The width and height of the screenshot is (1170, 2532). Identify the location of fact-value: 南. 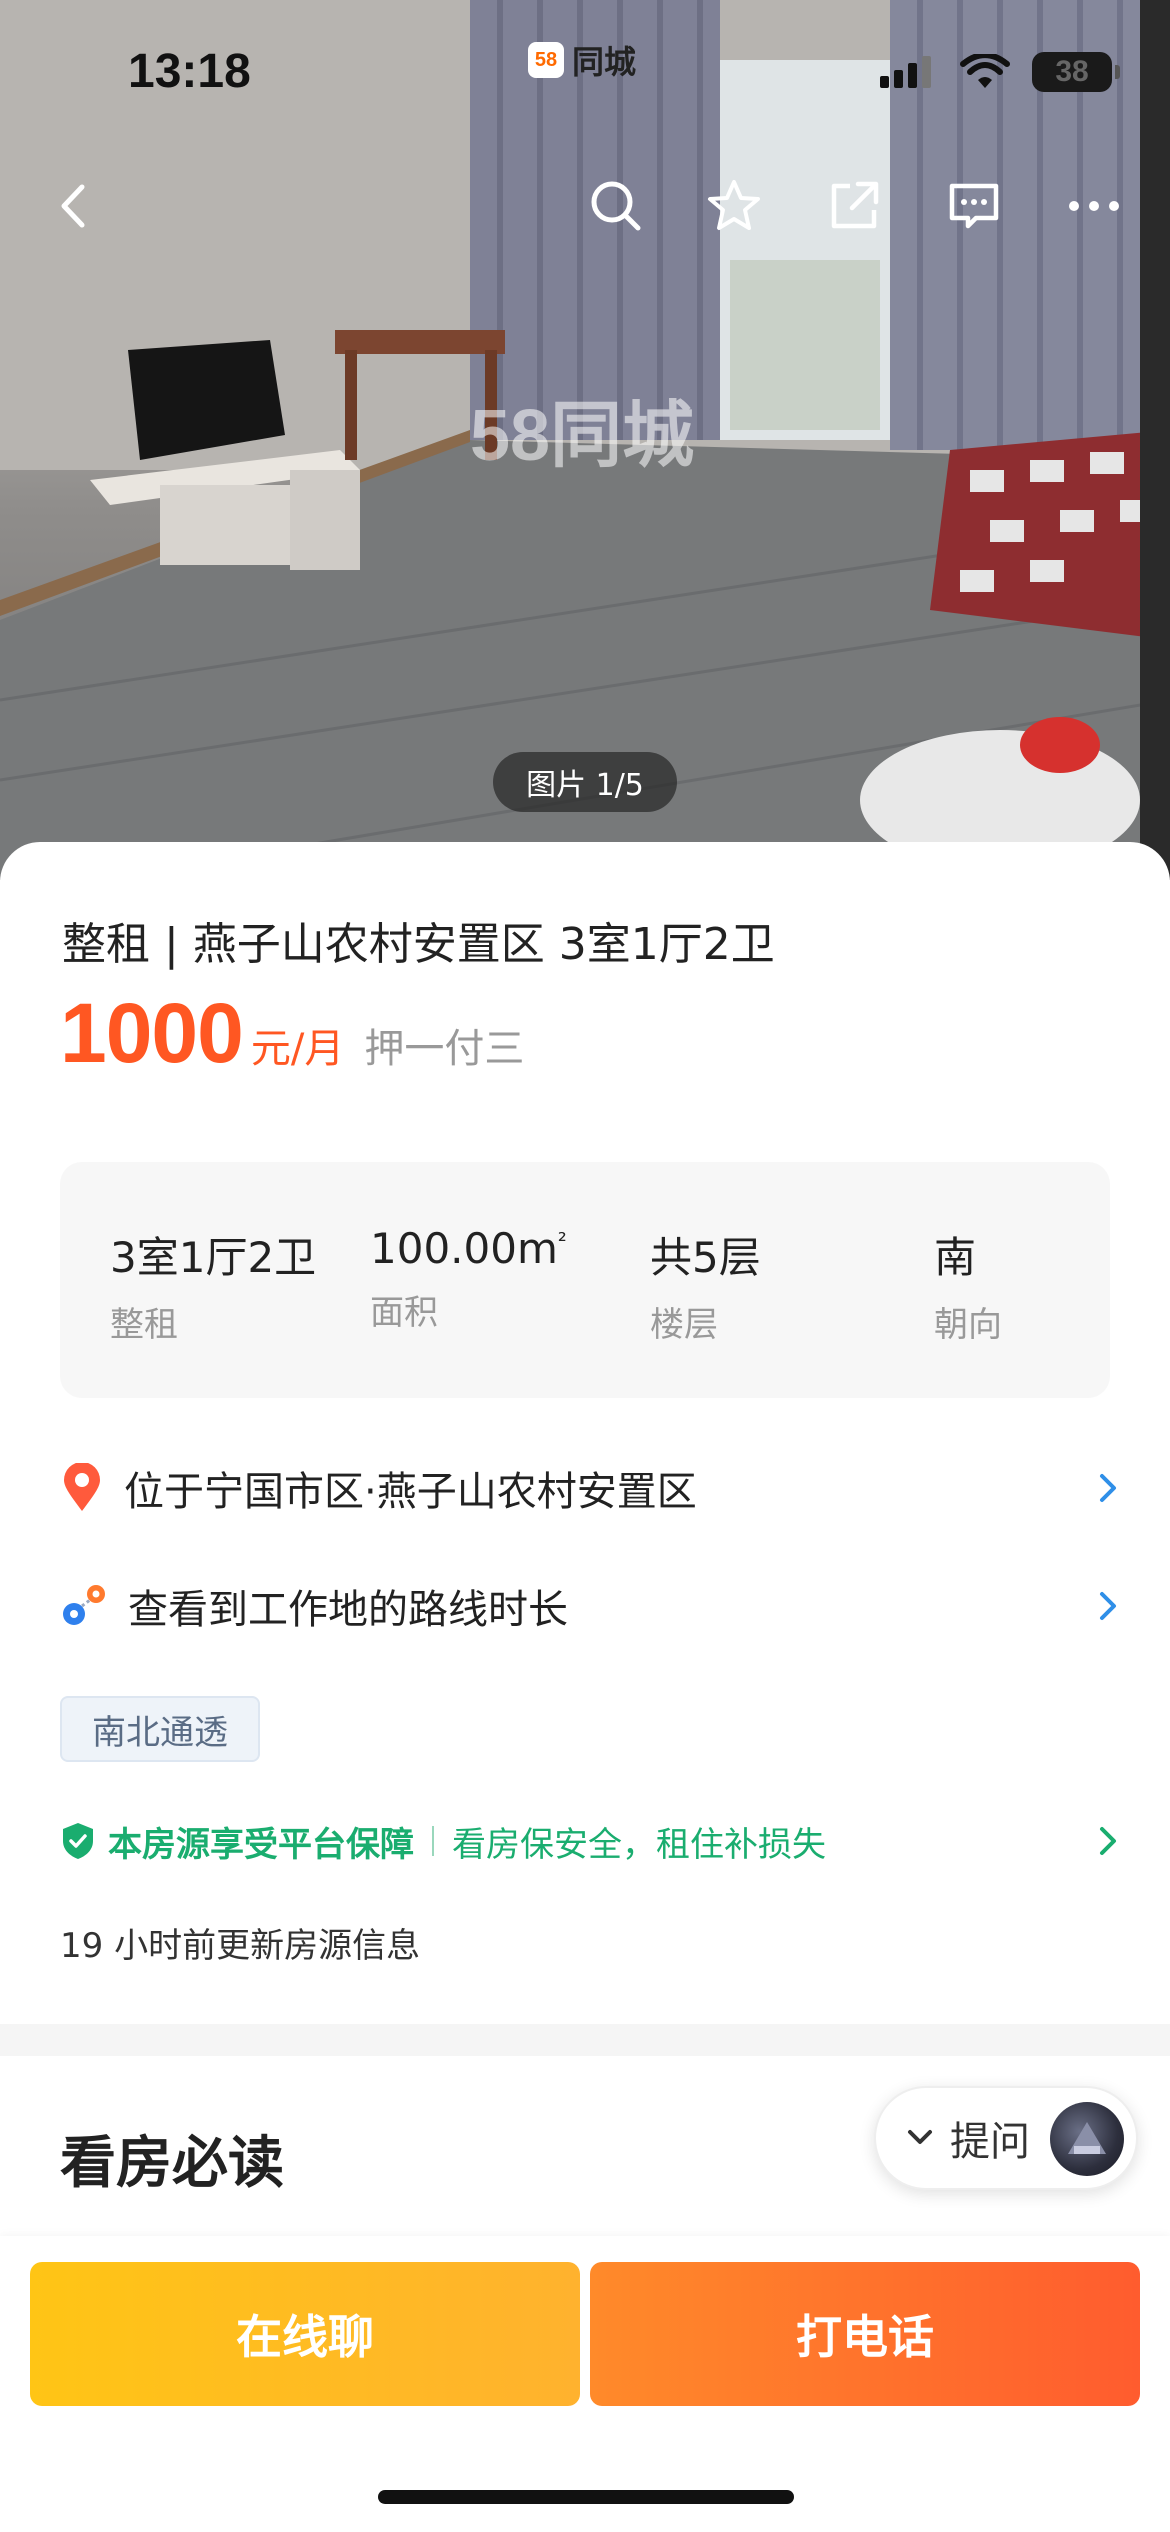
(955, 1257).